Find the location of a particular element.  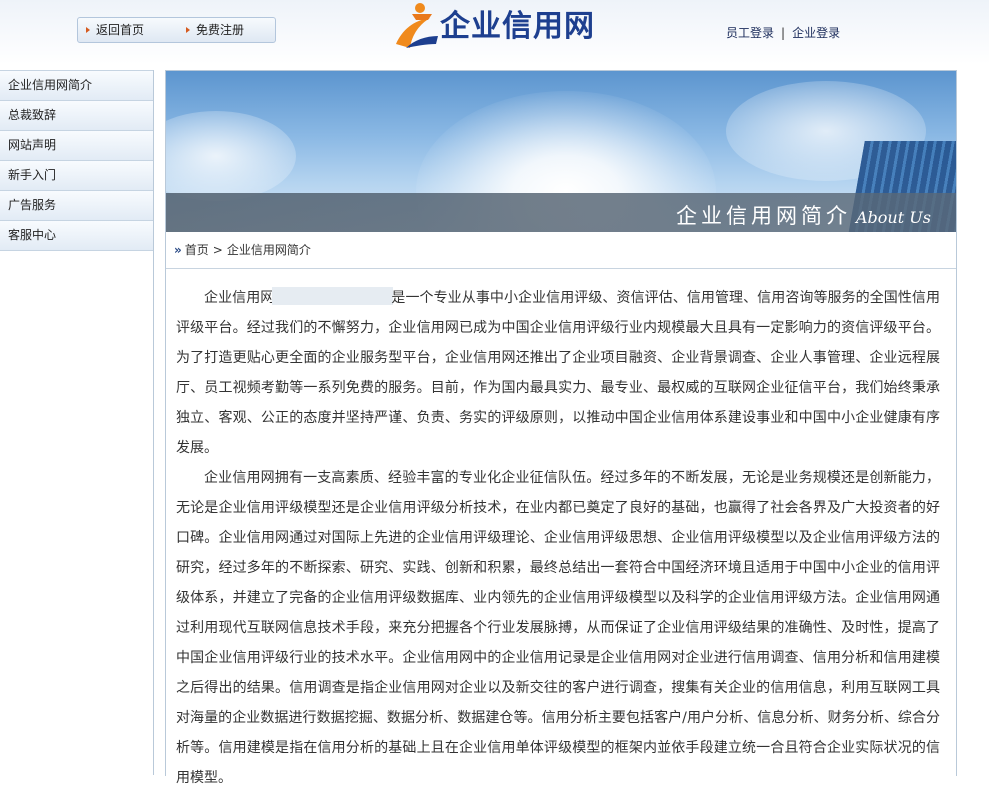

breadcrumb-current: 企业信用网简介 is located at coordinates (268, 250).